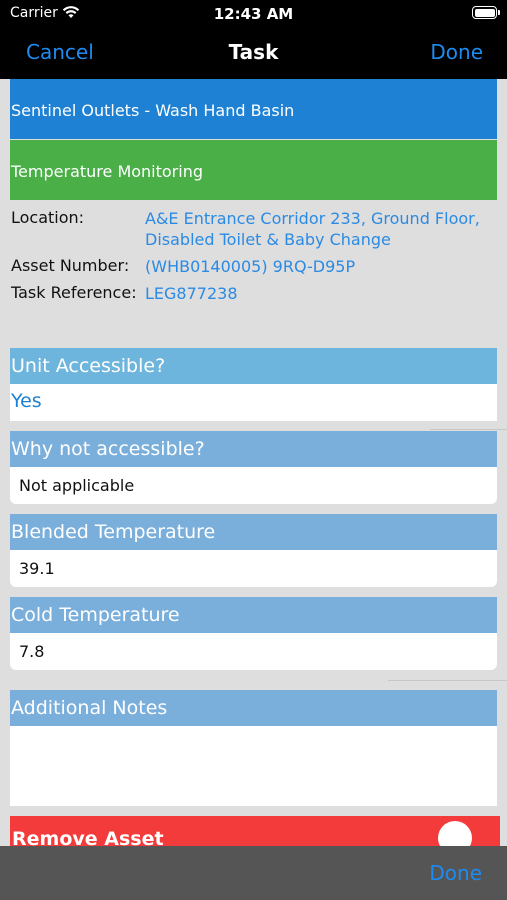 This screenshot has width=507, height=900. I want to click on unit-accessible-header: Unit Accessible?, so click(253, 366).